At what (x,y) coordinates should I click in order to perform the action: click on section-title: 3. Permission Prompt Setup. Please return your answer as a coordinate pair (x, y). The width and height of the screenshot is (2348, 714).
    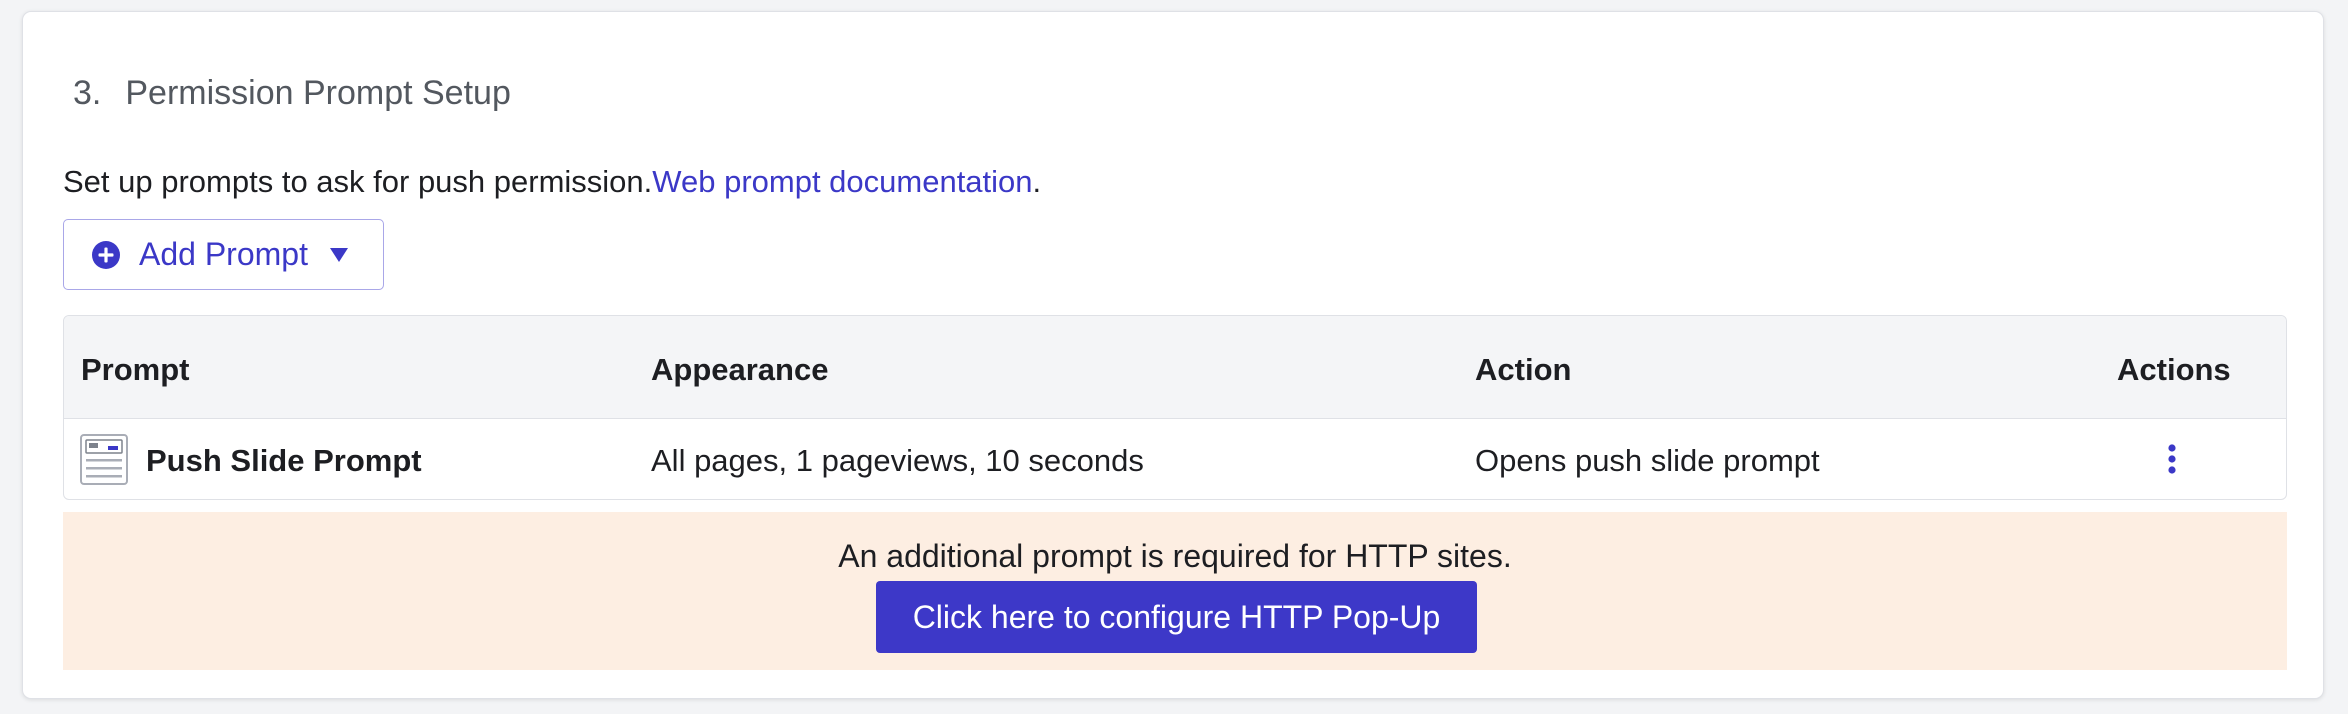
    Looking at the image, I should click on (292, 93).